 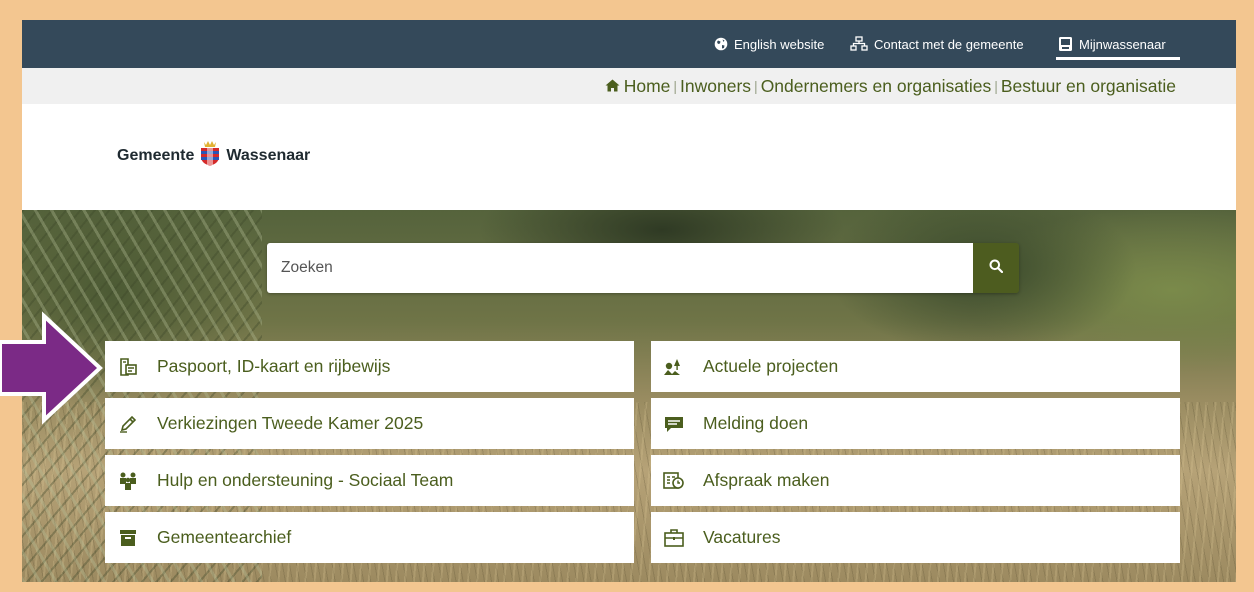 I want to click on search-icon, so click(x=996, y=268).